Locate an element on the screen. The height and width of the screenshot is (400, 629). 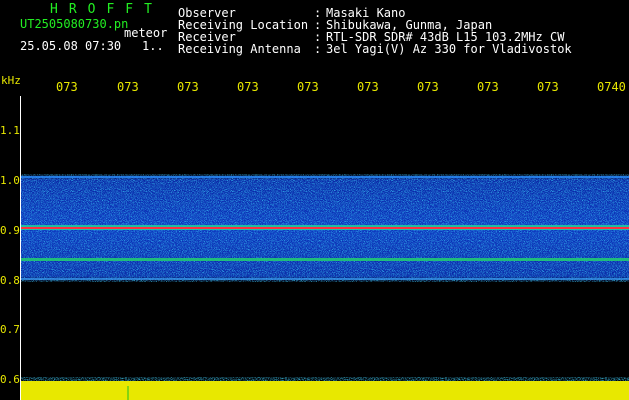
band-top-edge is located at coordinates (325, 177).